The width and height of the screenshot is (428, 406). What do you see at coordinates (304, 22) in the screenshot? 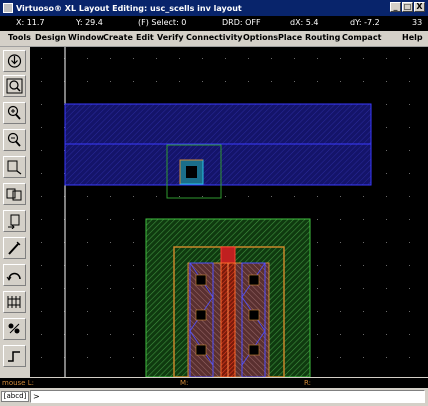
I see `dx-value: dX: 5.4` at bounding box center [304, 22].